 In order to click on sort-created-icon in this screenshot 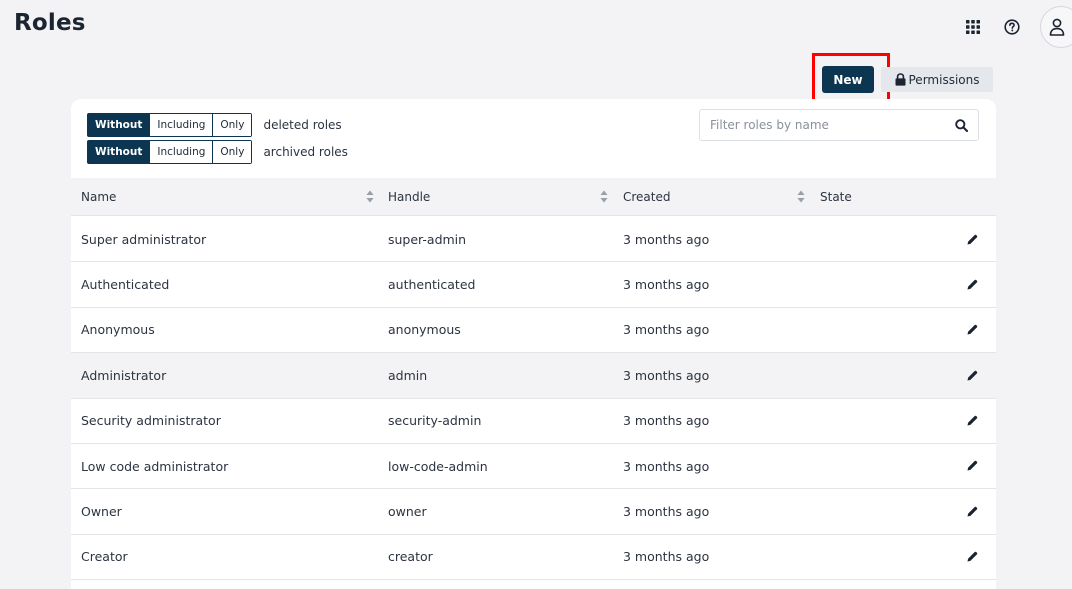, I will do `click(801, 196)`.